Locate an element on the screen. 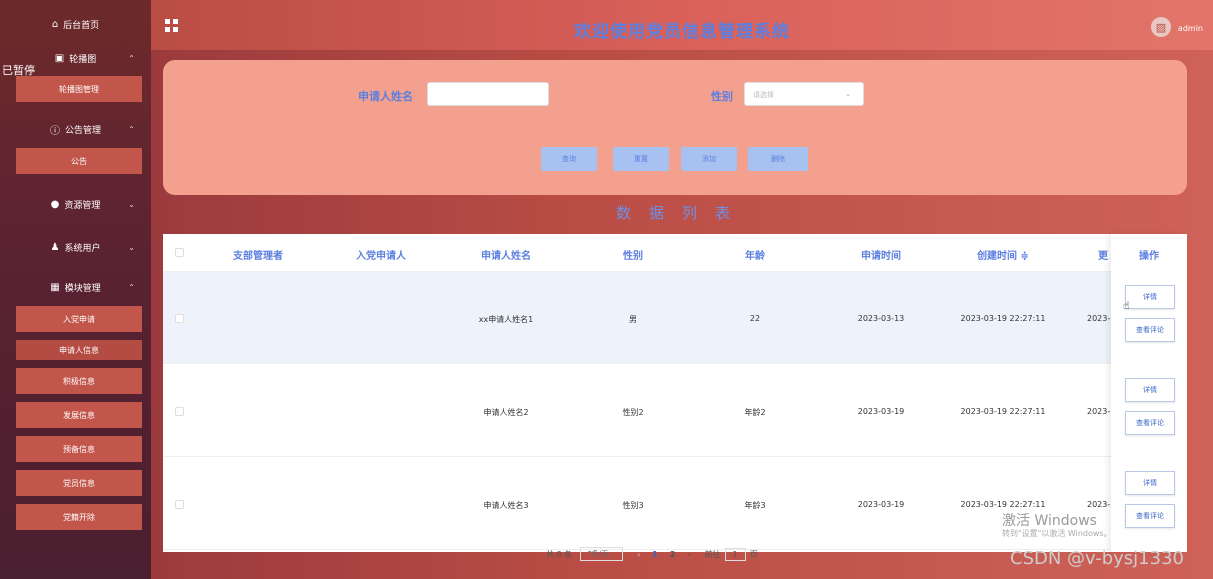  top-header: 欢迎使用党员信息管理系统 ▨ admin is located at coordinates (682, 25).